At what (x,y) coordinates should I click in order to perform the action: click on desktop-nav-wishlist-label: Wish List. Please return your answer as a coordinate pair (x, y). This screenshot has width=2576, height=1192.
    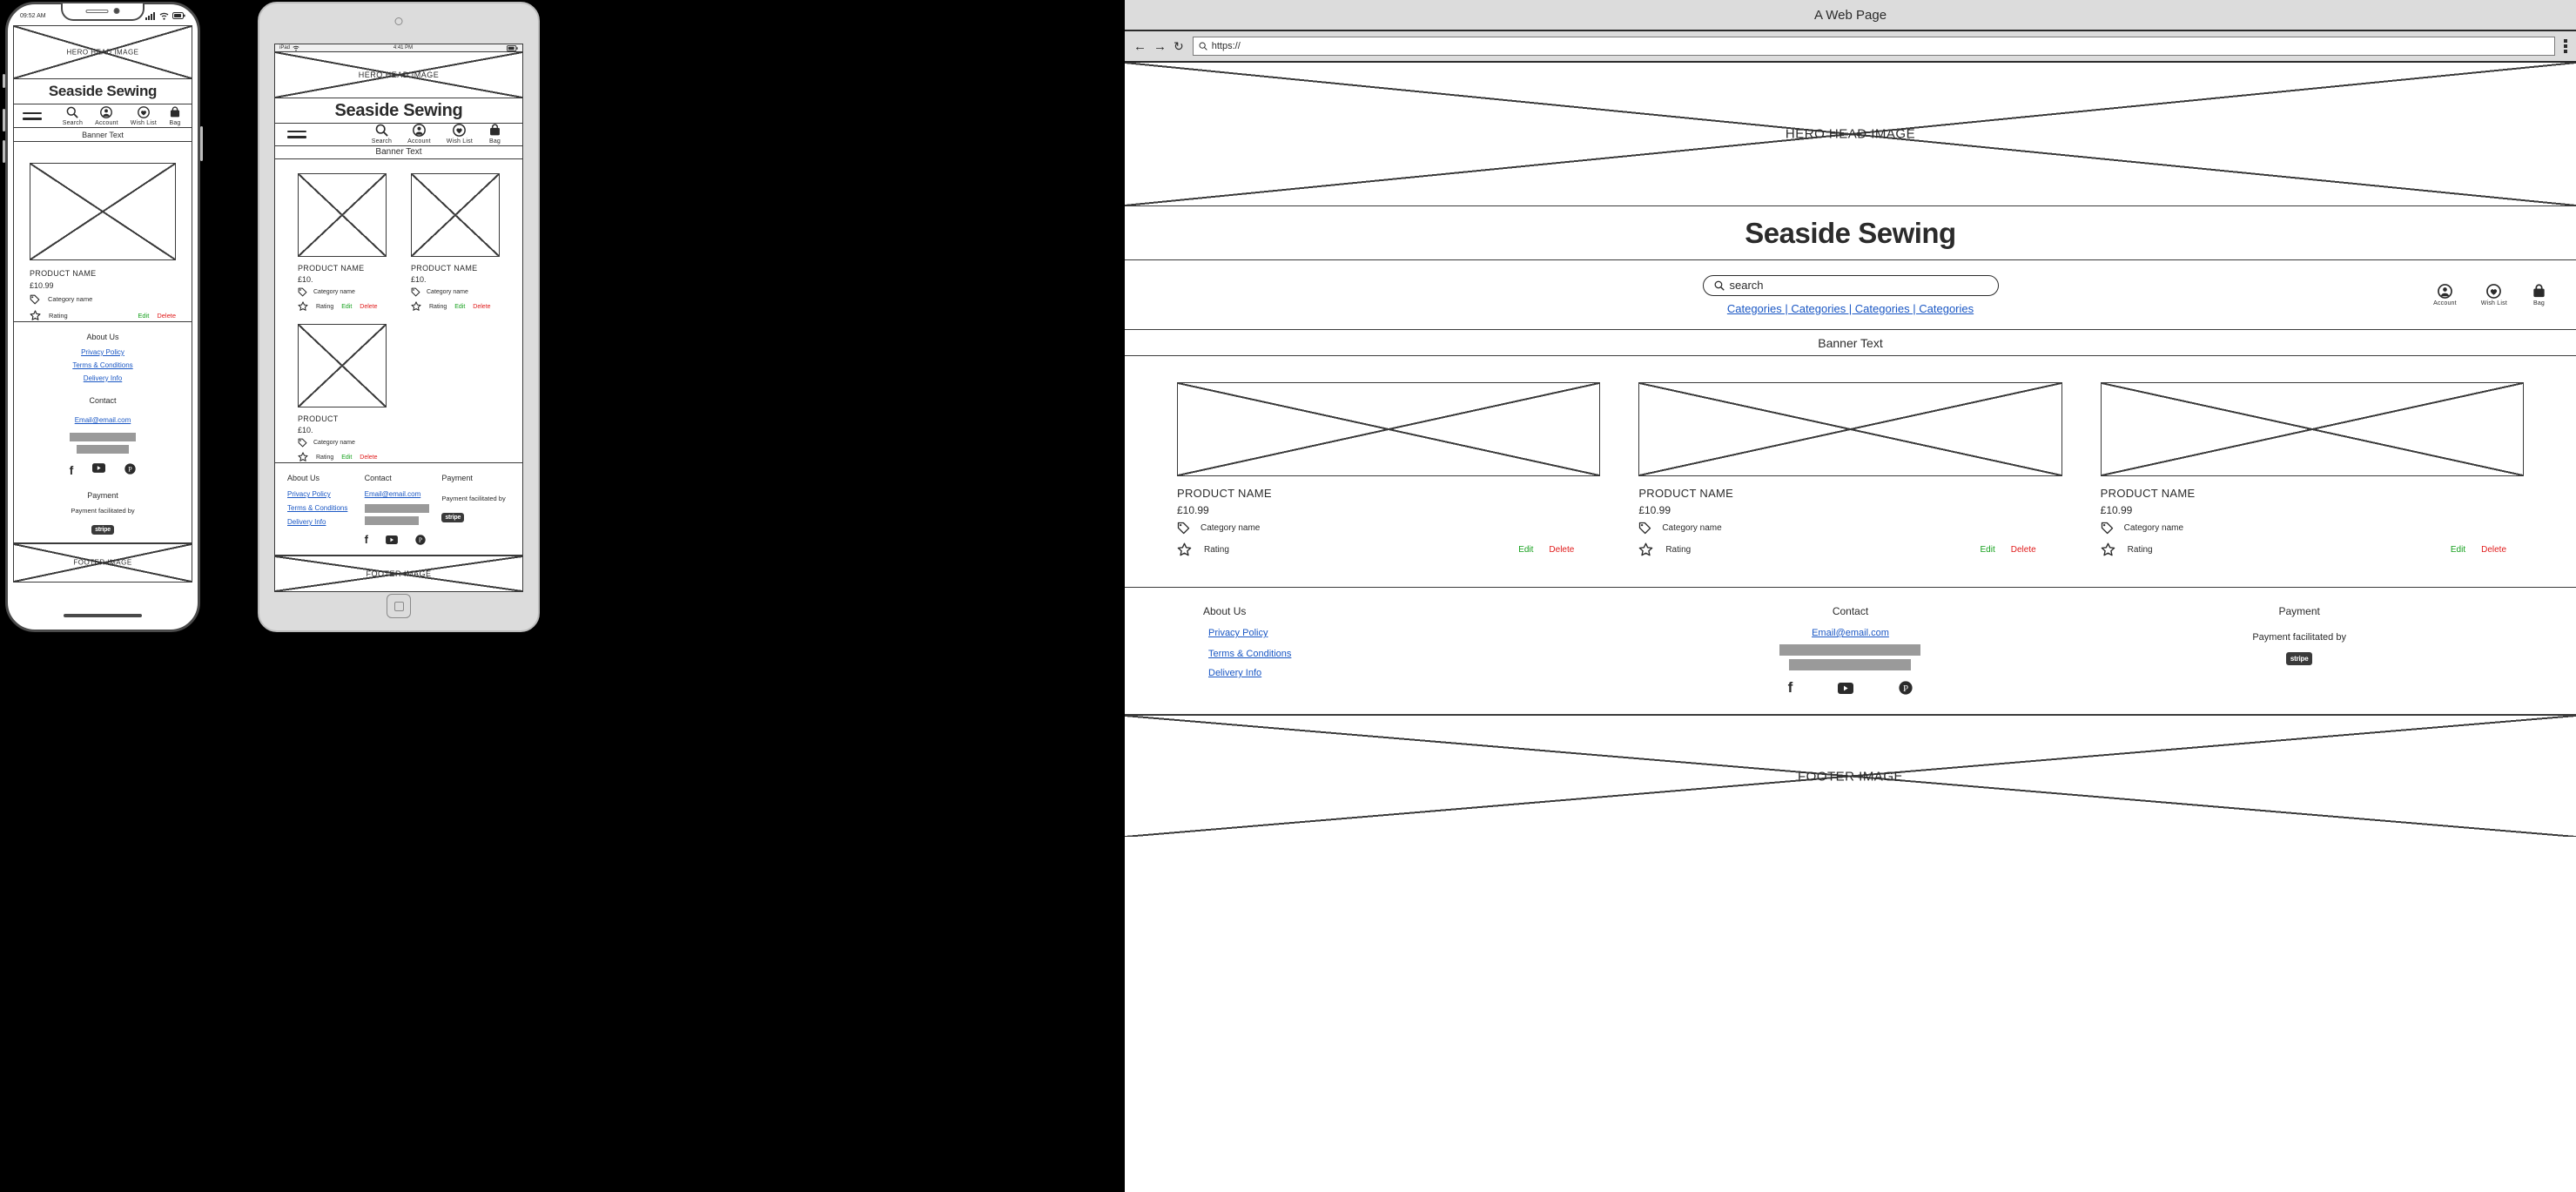
    Looking at the image, I should click on (2493, 303).